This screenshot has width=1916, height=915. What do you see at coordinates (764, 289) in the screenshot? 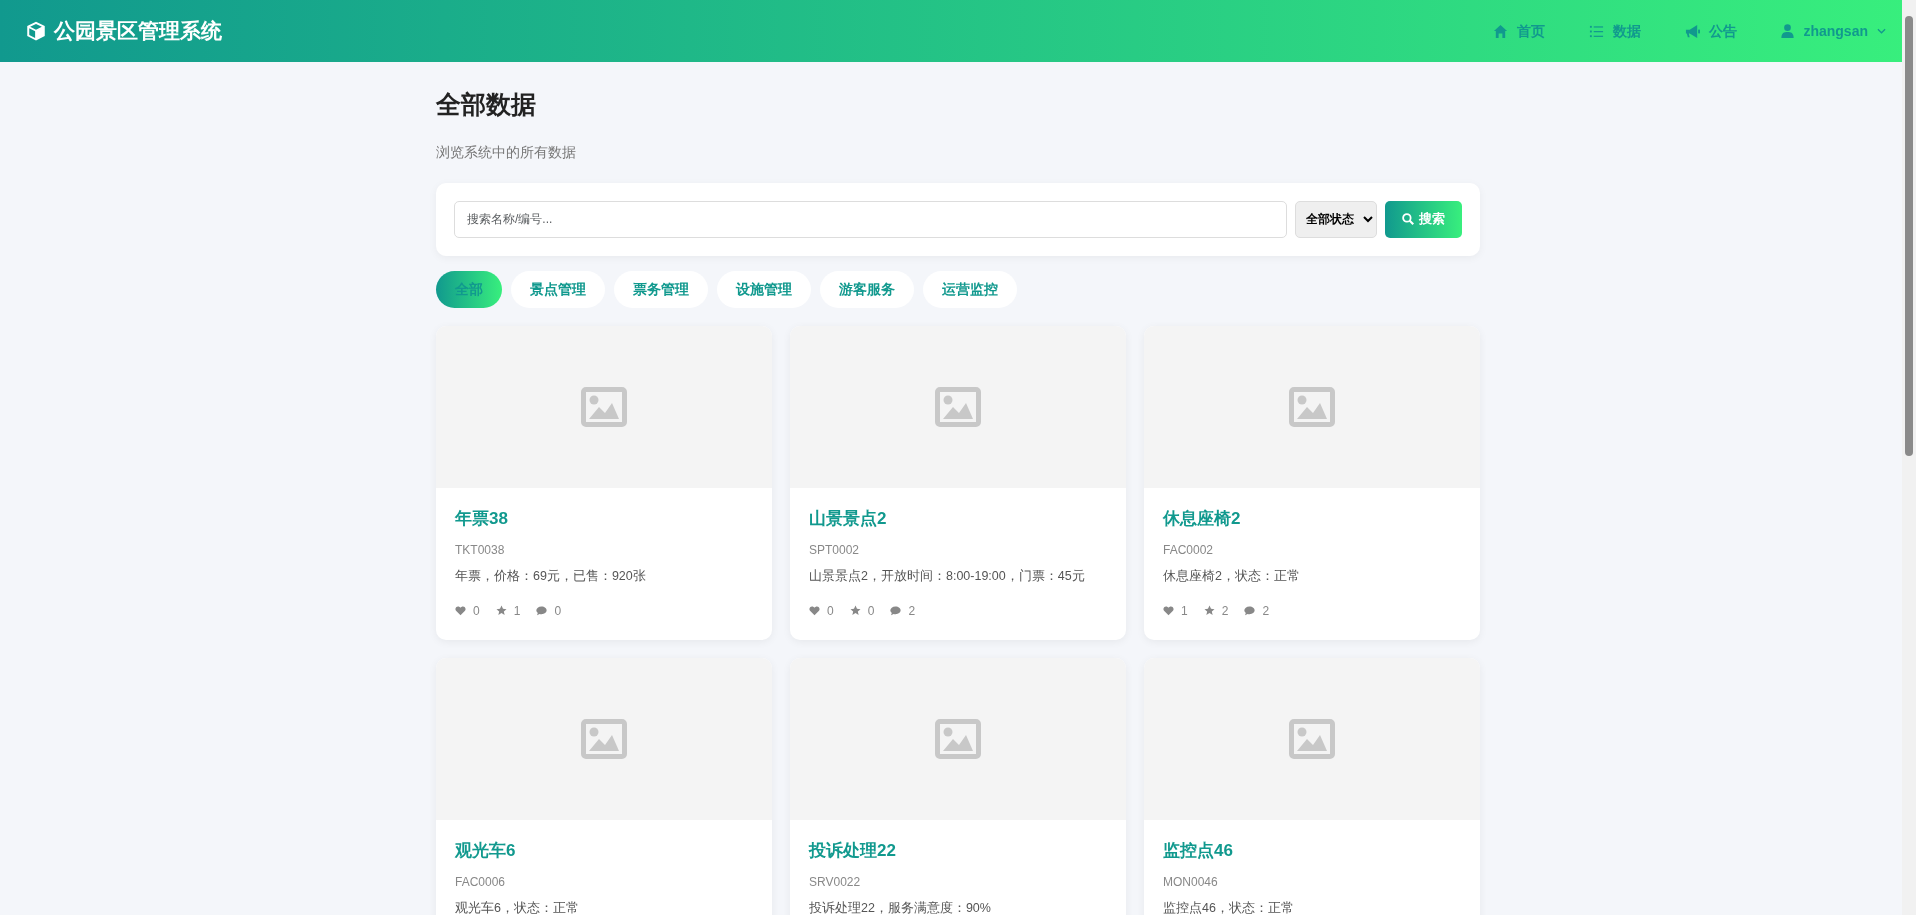
I see `category-tab: 设施管理` at bounding box center [764, 289].